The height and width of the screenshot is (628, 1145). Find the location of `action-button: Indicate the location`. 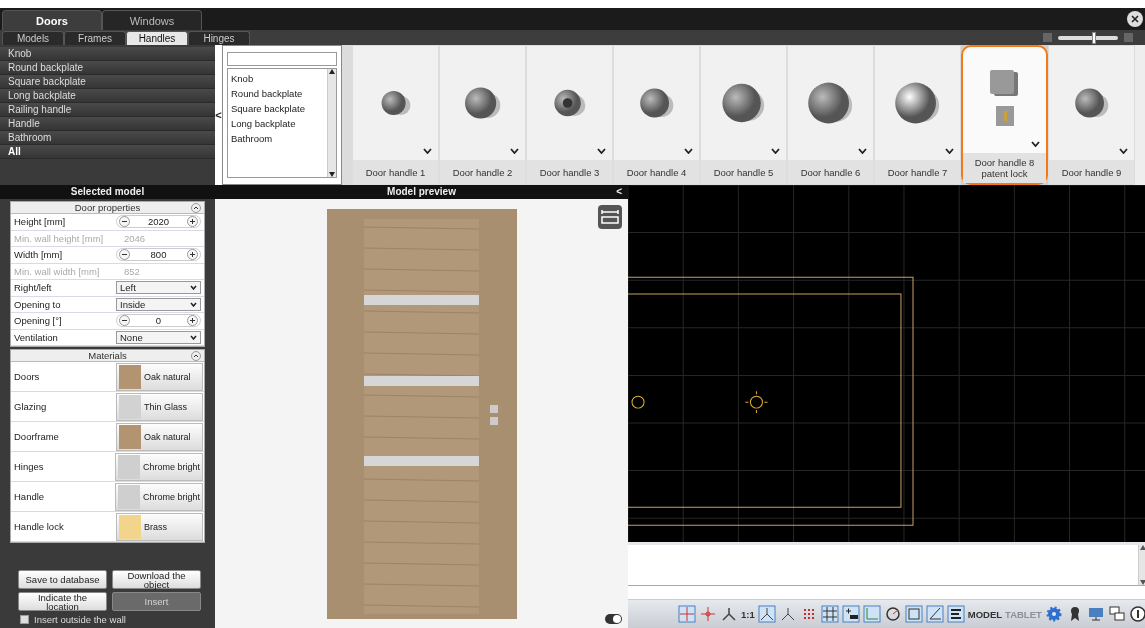

action-button: Indicate the location is located at coordinates (62, 601).